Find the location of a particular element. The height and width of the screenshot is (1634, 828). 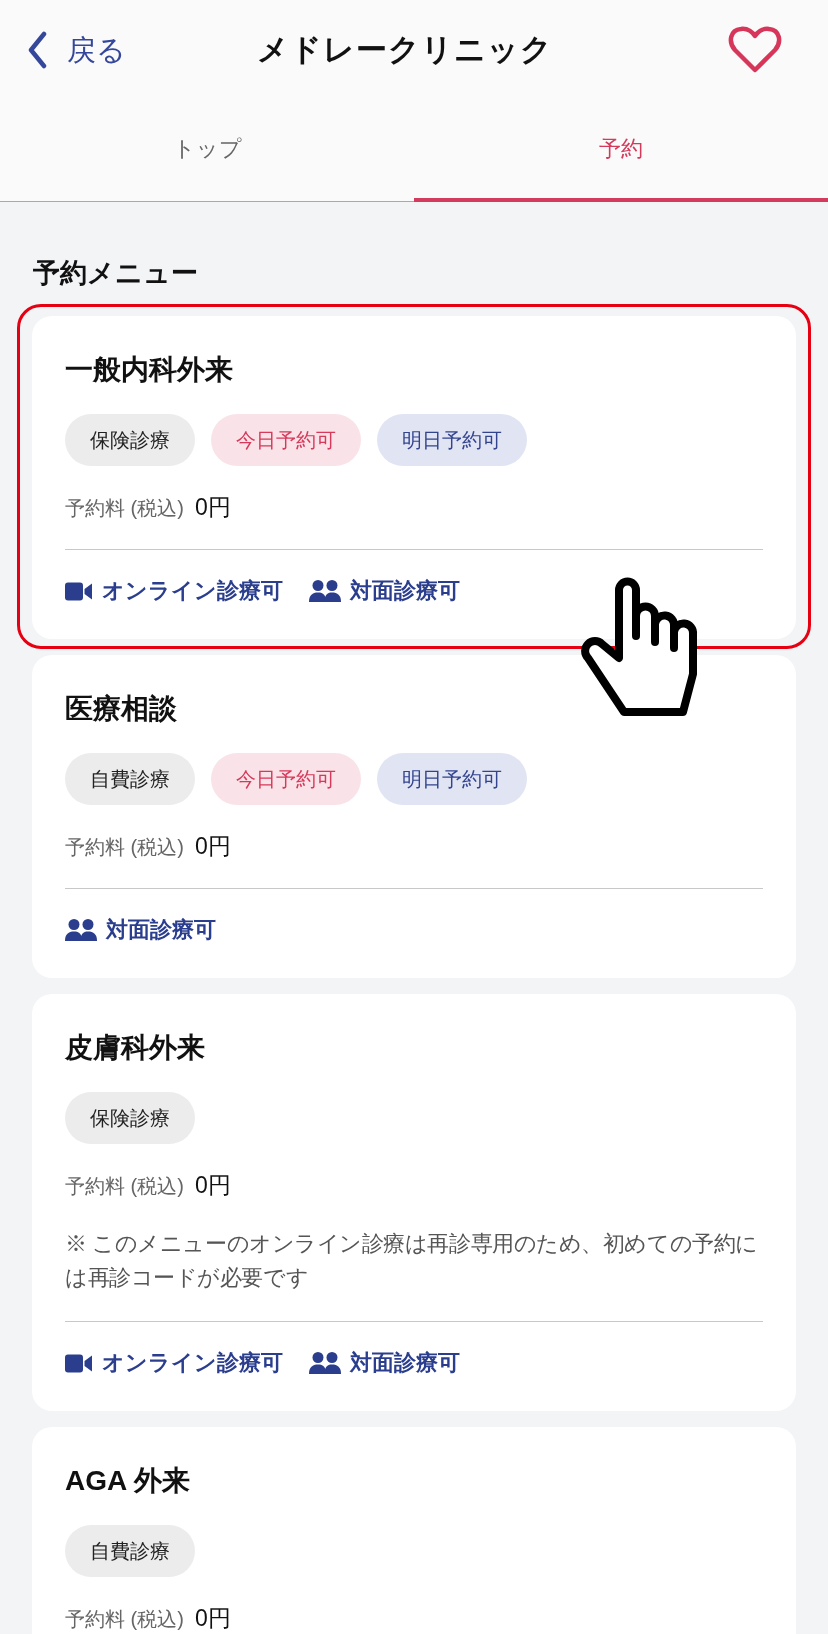

note-text: ※ このメニューのオンライン診療は再診専用のため、初めての予約には再診コードが必要です is located at coordinates (412, 1261).